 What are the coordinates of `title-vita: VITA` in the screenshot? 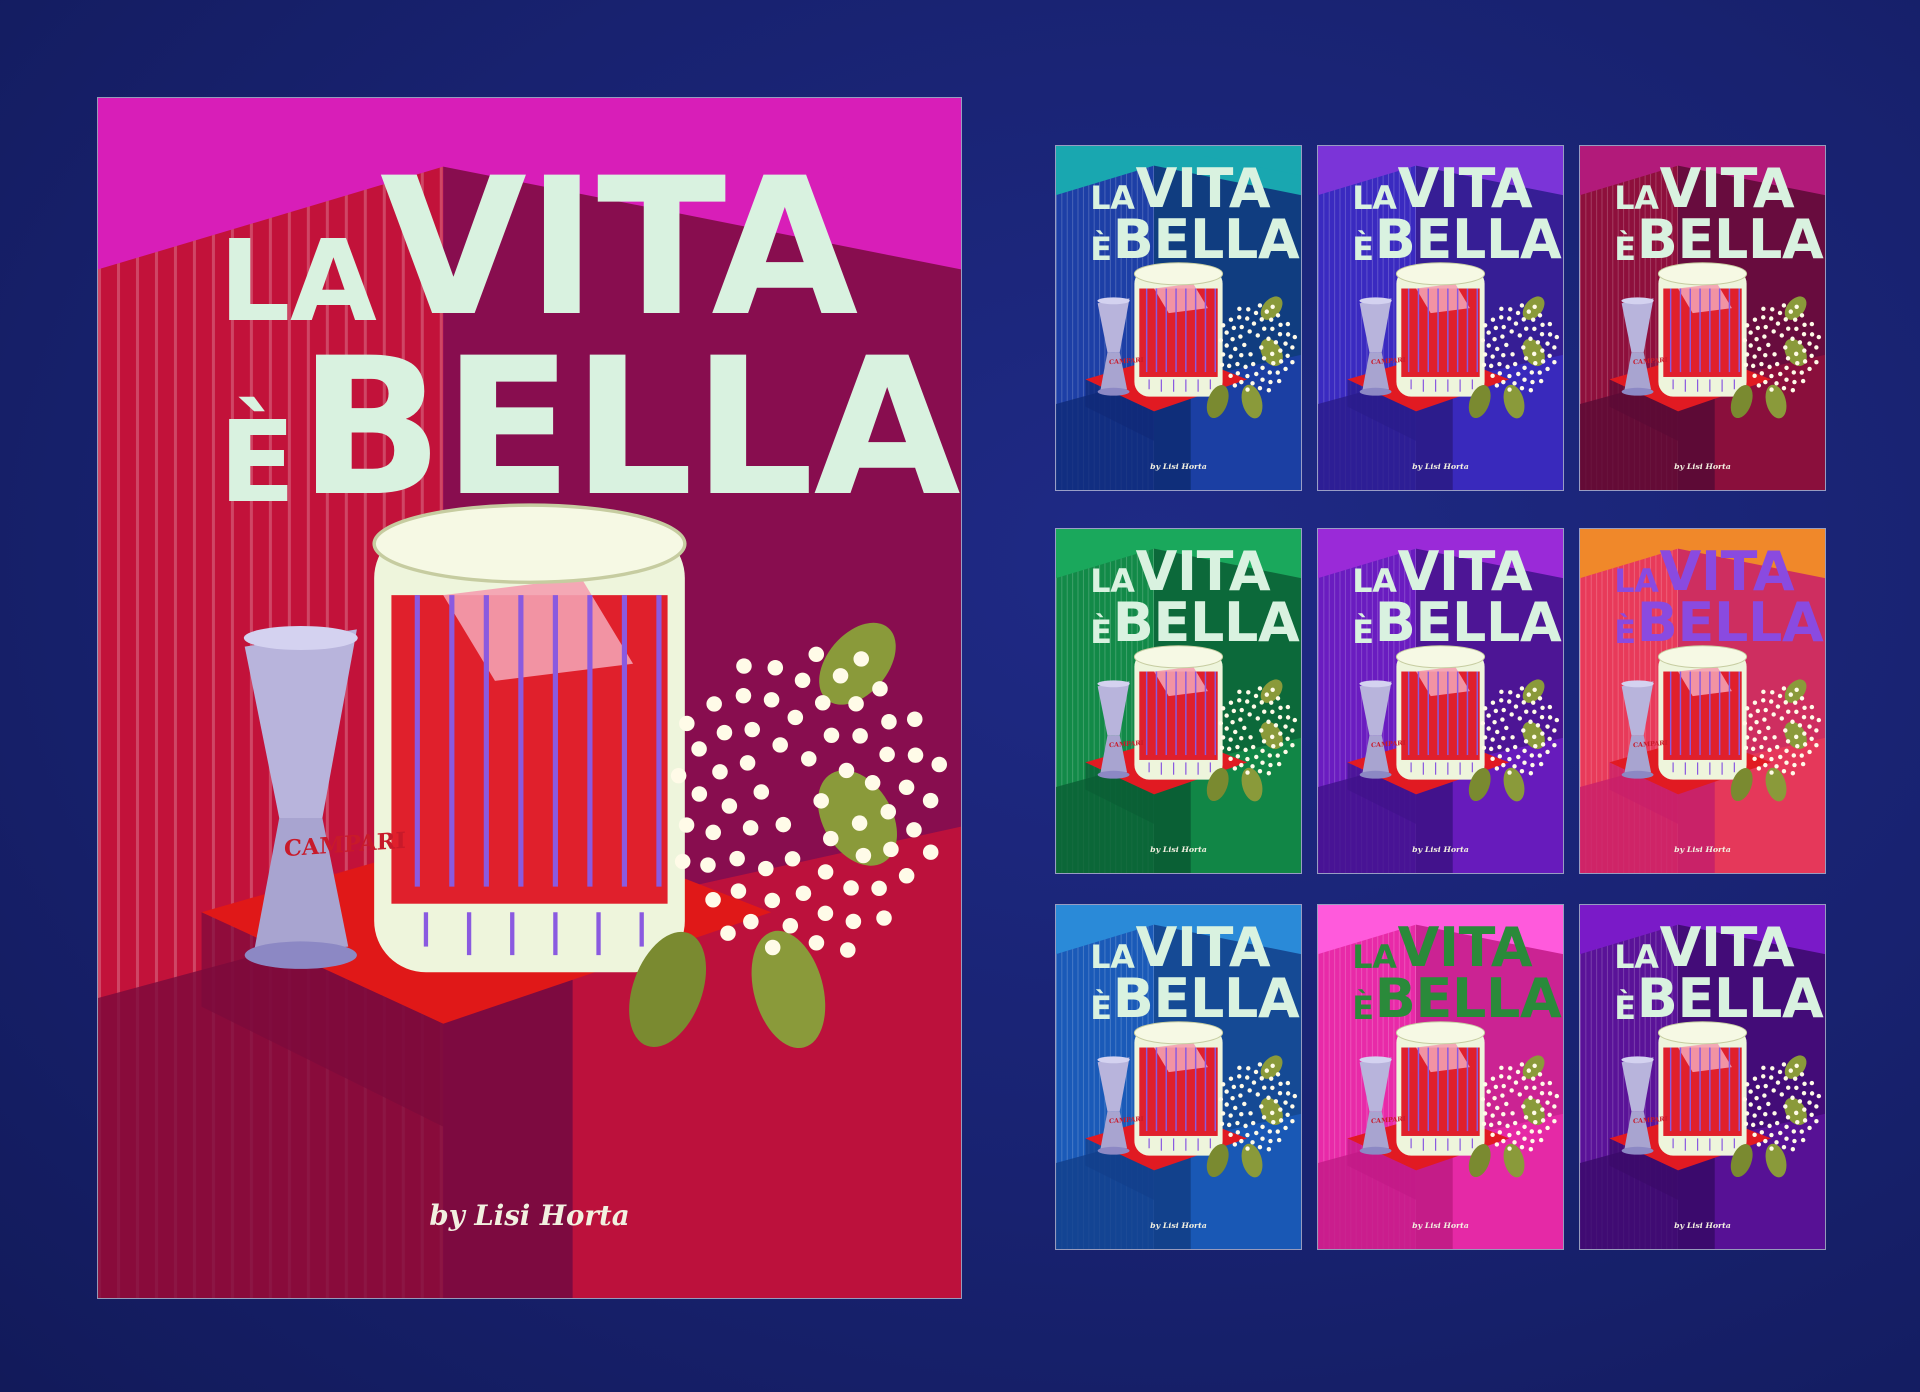 It's located at (1727, 189).